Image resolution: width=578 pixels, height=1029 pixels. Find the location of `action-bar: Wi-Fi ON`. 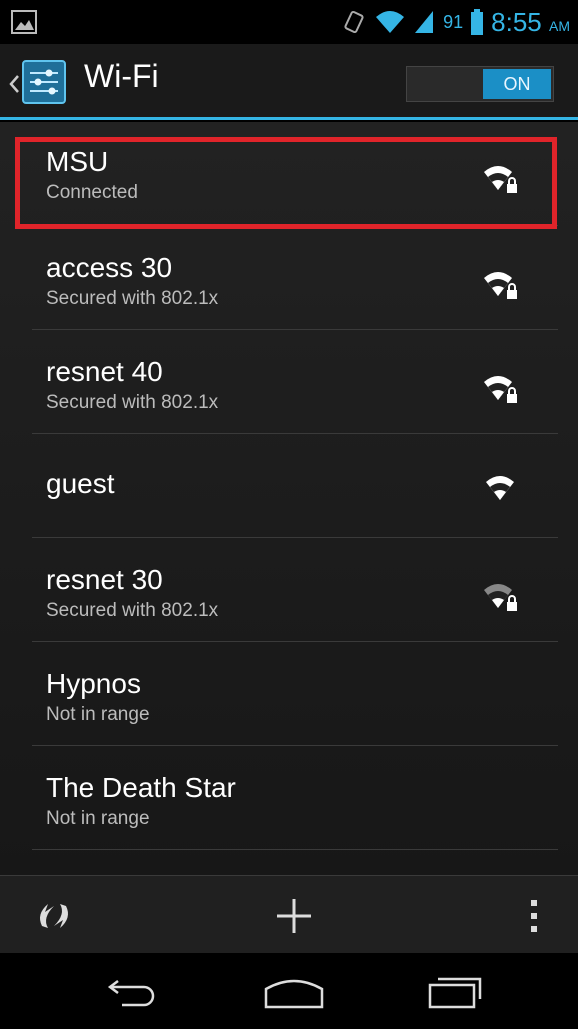

action-bar: Wi-Fi ON is located at coordinates (289, 82).